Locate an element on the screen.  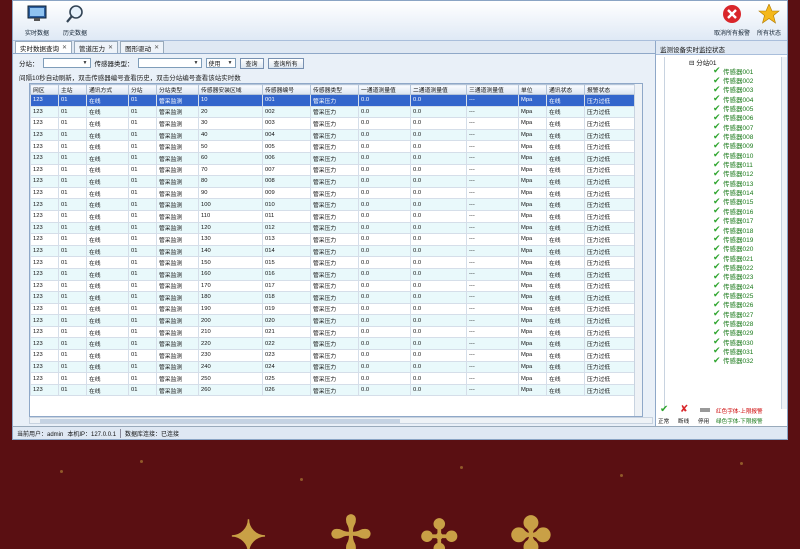
tree-sensor-node: ✔ 传感器023 is located at coordinates (726, 276).